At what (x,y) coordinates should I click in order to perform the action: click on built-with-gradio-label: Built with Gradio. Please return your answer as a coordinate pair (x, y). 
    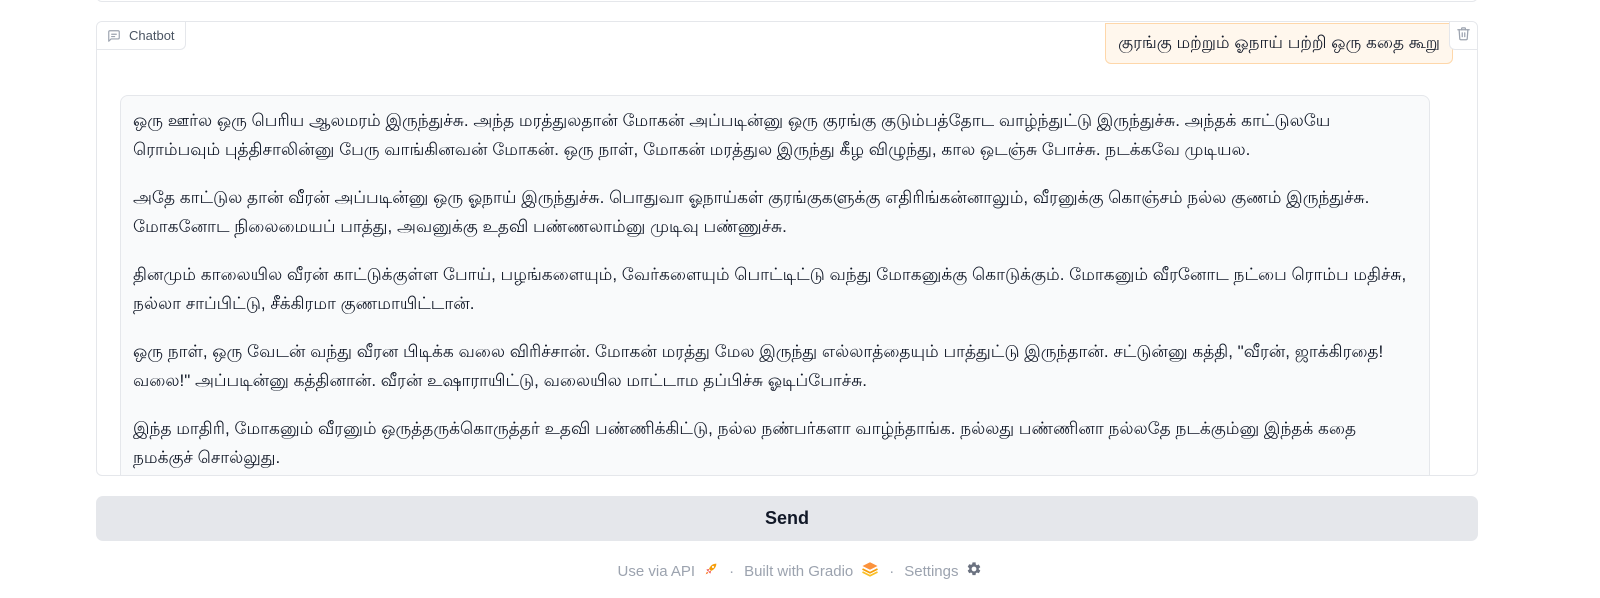
    Looking at the image, I should click on (799, 571).